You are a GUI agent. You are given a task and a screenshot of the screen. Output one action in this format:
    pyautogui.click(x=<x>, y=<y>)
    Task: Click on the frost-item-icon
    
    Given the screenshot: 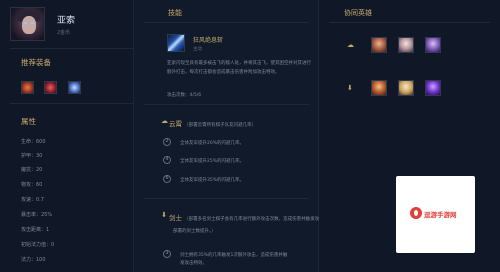 What is the action you would take?
    pyautogui.click(x=74, y=87)
    